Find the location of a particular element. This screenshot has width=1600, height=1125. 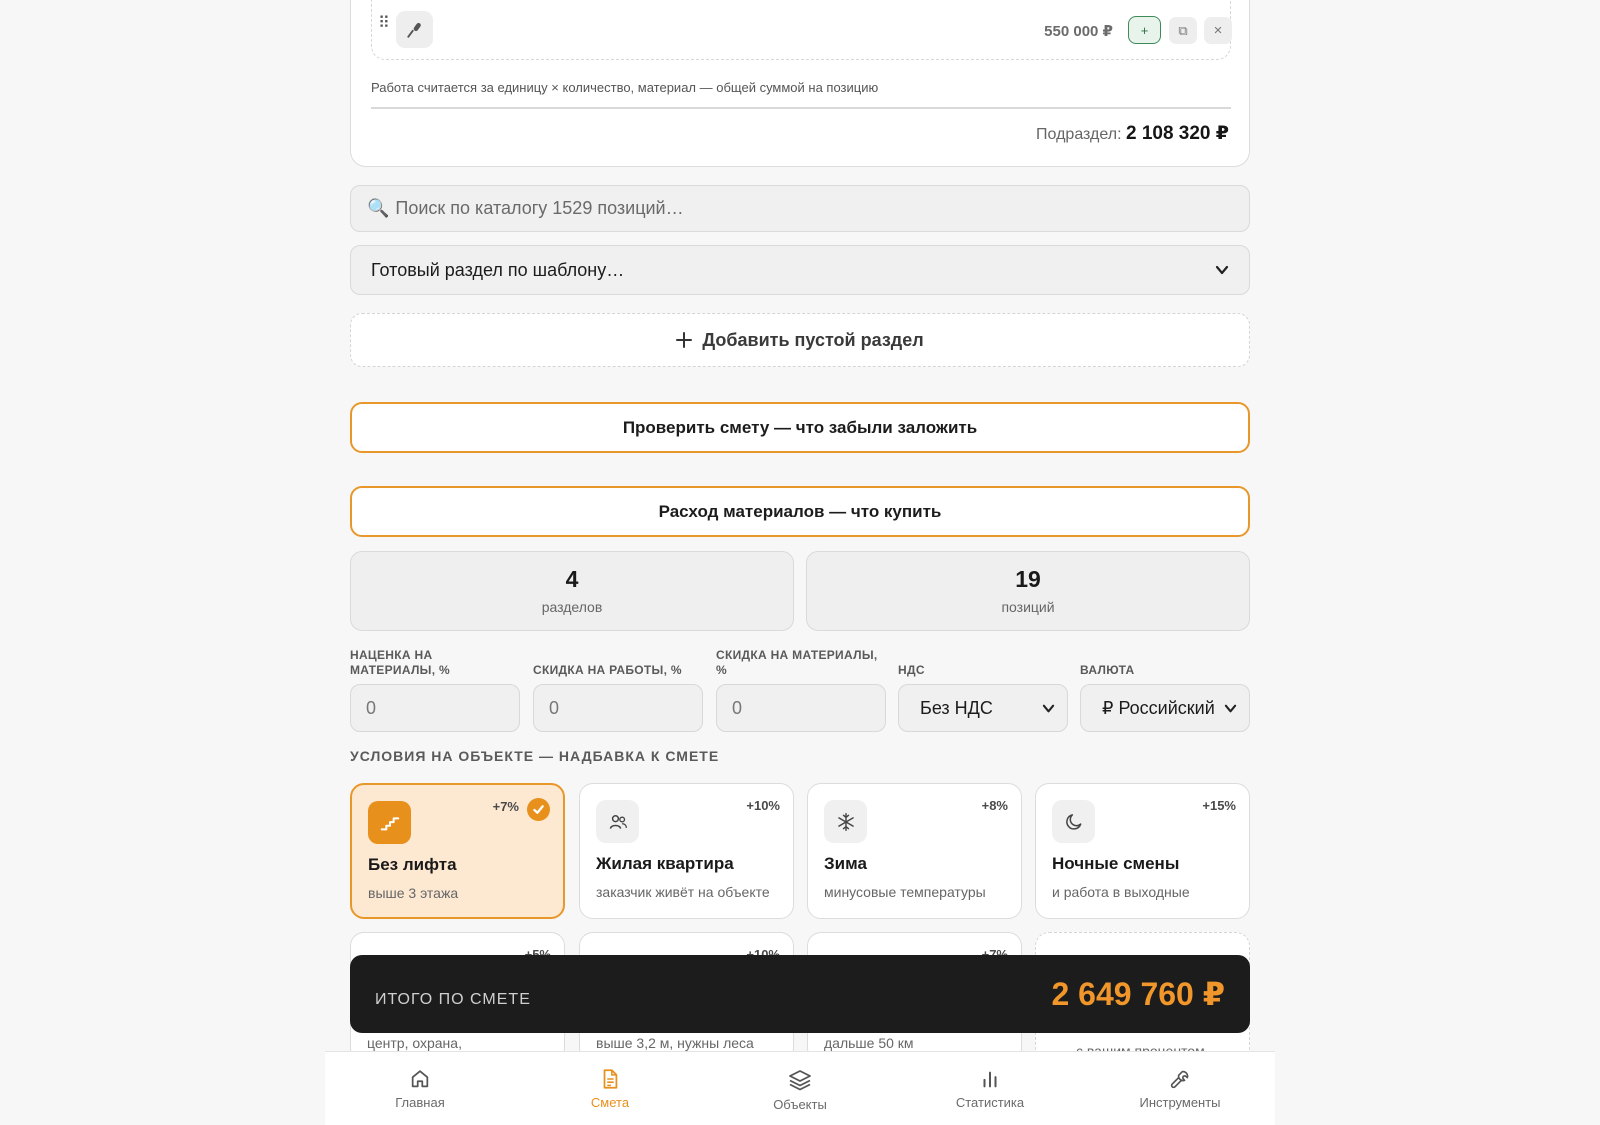

vat-label: НДС is located at coordinates (911, 670).